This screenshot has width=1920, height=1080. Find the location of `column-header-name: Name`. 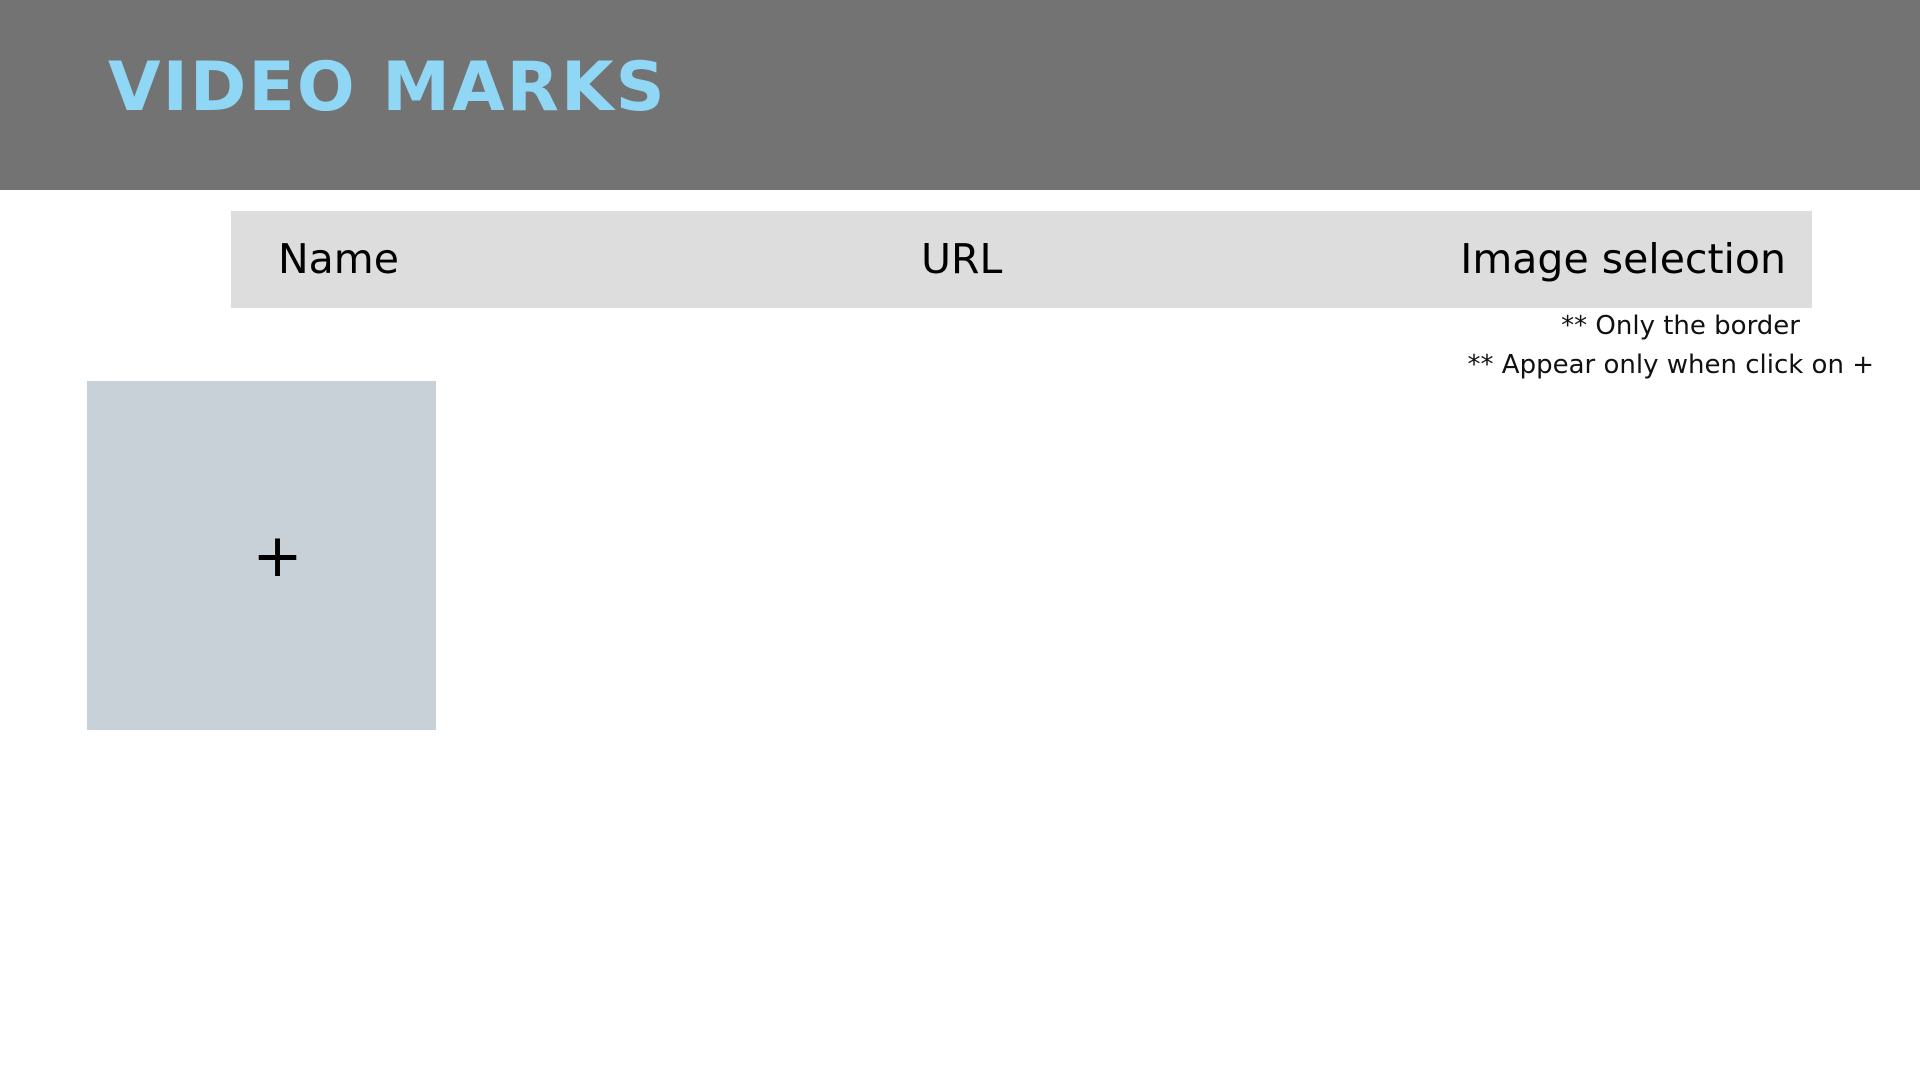

column-header-name: Name is located at coordinates (338, 259).